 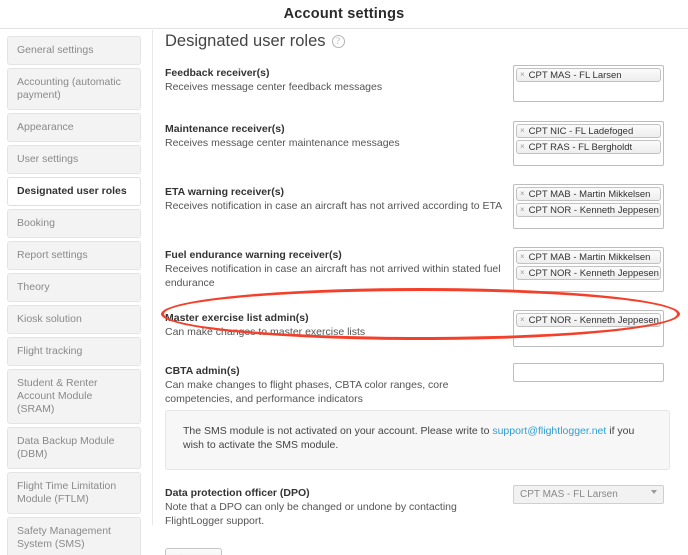 What do you see at coordinates (74, 287) in the screenshot?
I see `sidebar-item-theory: Theory` at bounding box center [74, 287].